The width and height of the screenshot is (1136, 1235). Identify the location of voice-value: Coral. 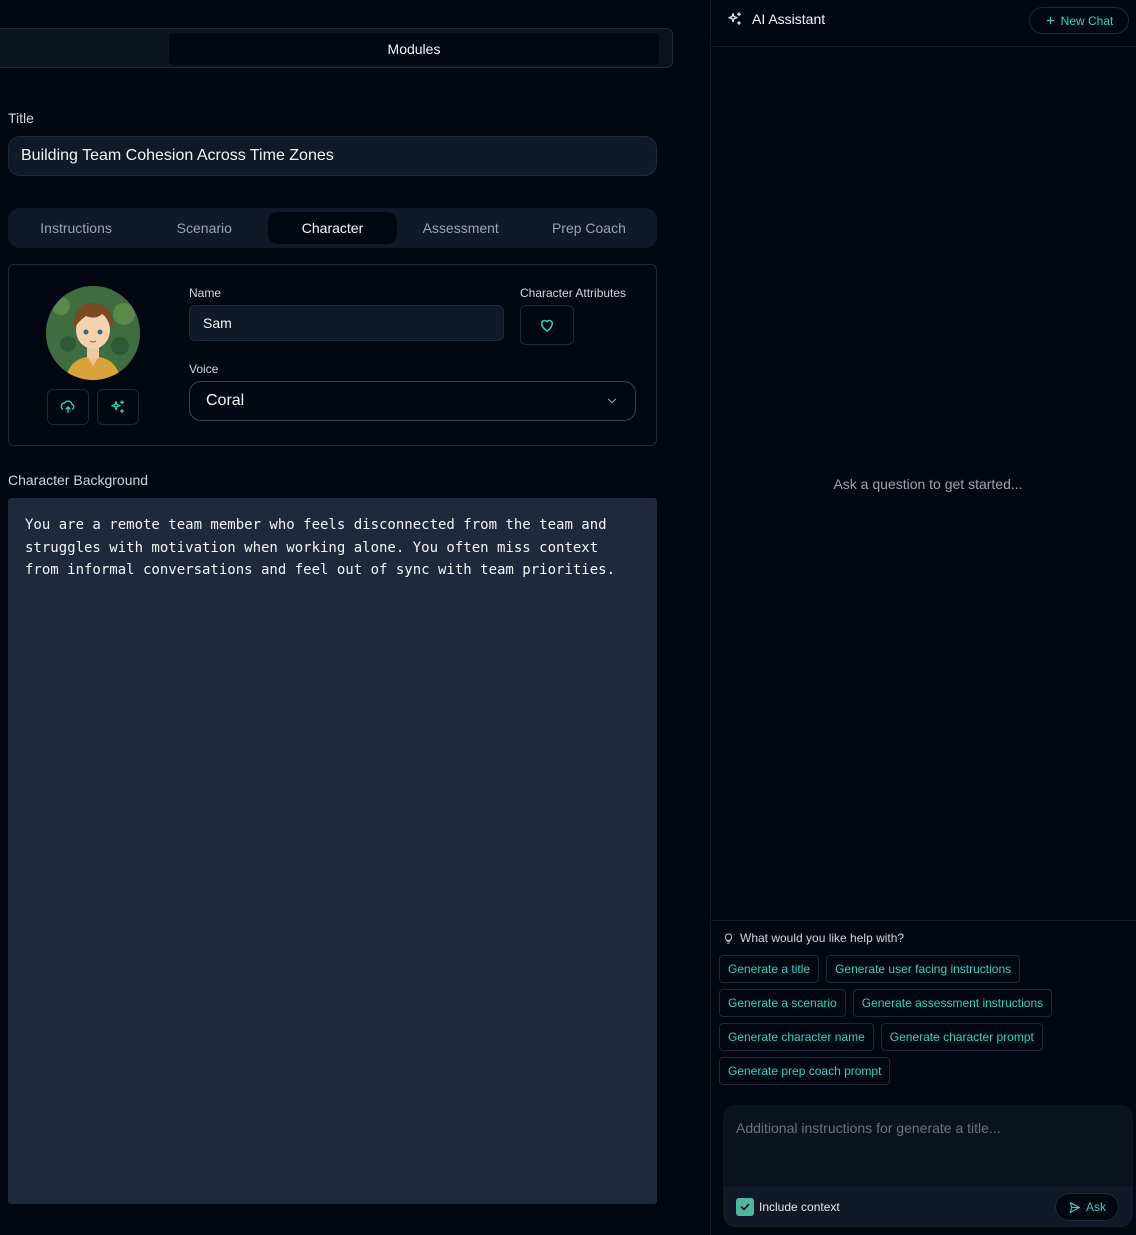
(225, 400).